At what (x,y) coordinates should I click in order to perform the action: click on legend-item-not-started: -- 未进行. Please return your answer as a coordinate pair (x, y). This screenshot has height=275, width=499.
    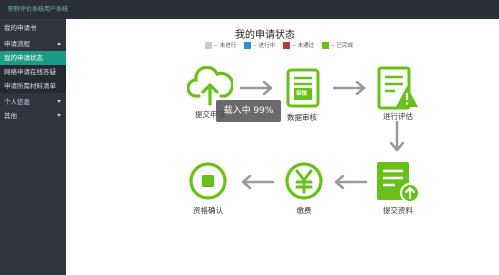
    Looking at the image, I should click on (220, 45).